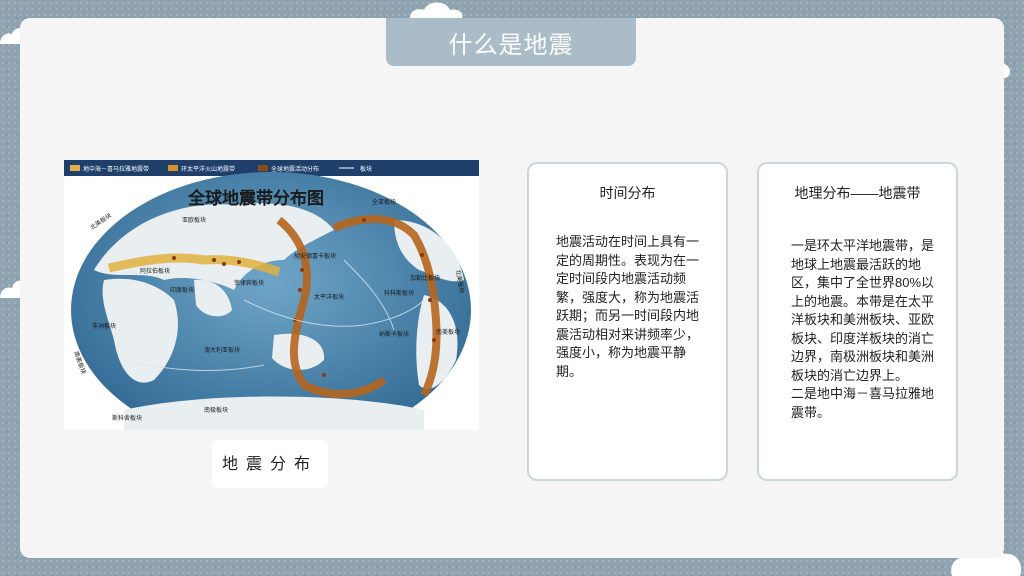  I want to click on plate-label: 南美板块, so click(448, 332).